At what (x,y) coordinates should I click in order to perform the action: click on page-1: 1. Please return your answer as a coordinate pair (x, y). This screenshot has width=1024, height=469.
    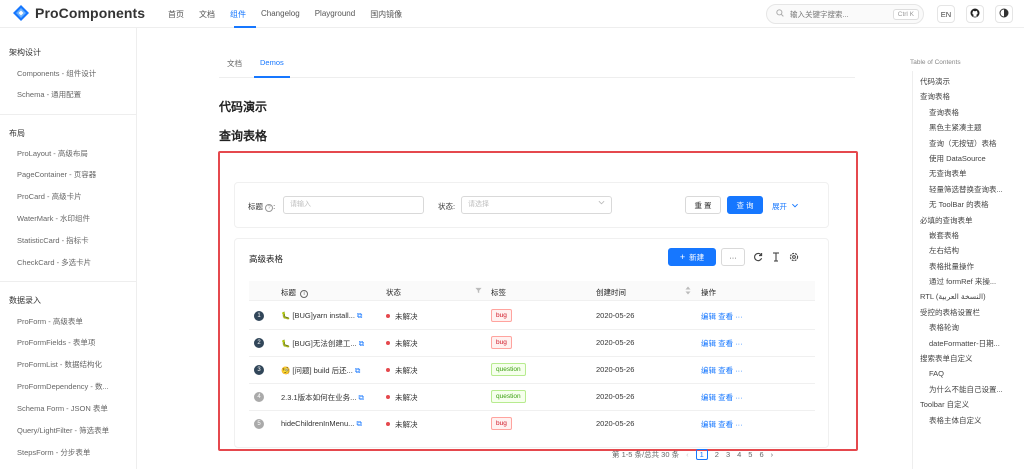
    Looking at the image, I should click on (701, 454).